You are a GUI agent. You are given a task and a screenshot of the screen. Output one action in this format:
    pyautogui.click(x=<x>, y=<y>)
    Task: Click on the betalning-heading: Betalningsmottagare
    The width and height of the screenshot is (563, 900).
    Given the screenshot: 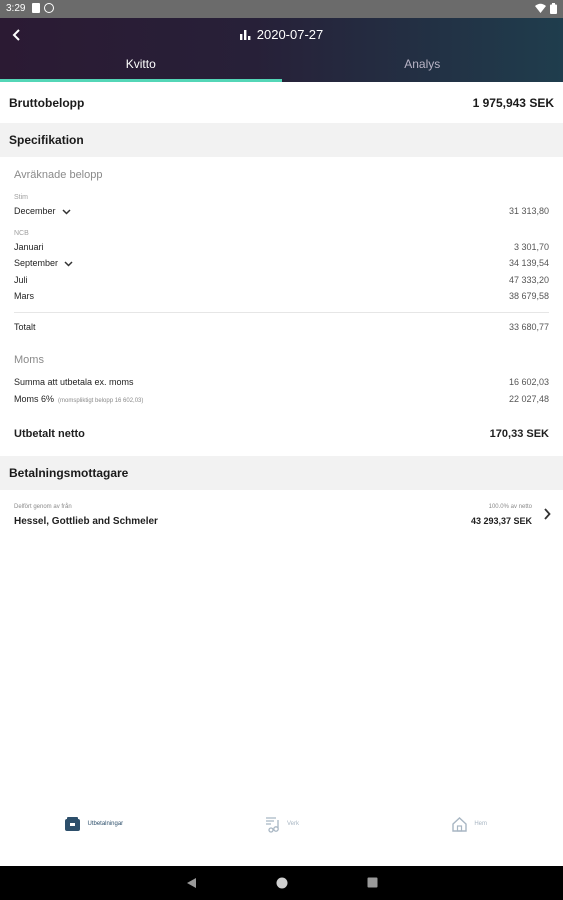 What is the action you would take?
    pyautogui.click(x=281, y=473)
    